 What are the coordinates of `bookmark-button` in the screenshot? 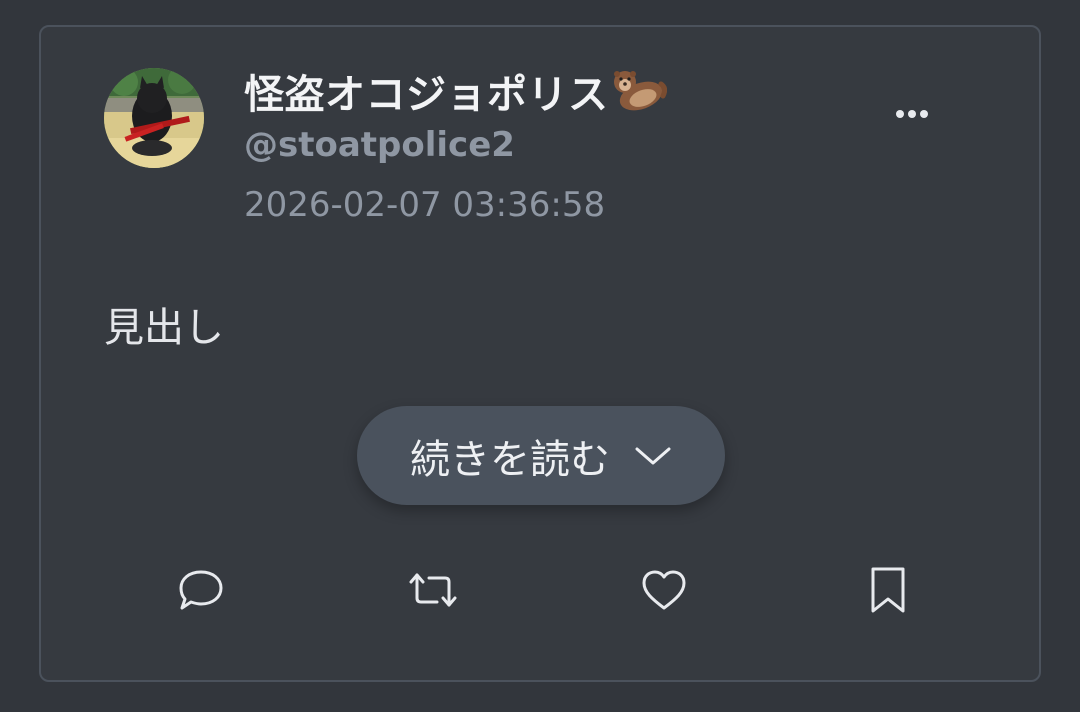 It's located at (888, 590).